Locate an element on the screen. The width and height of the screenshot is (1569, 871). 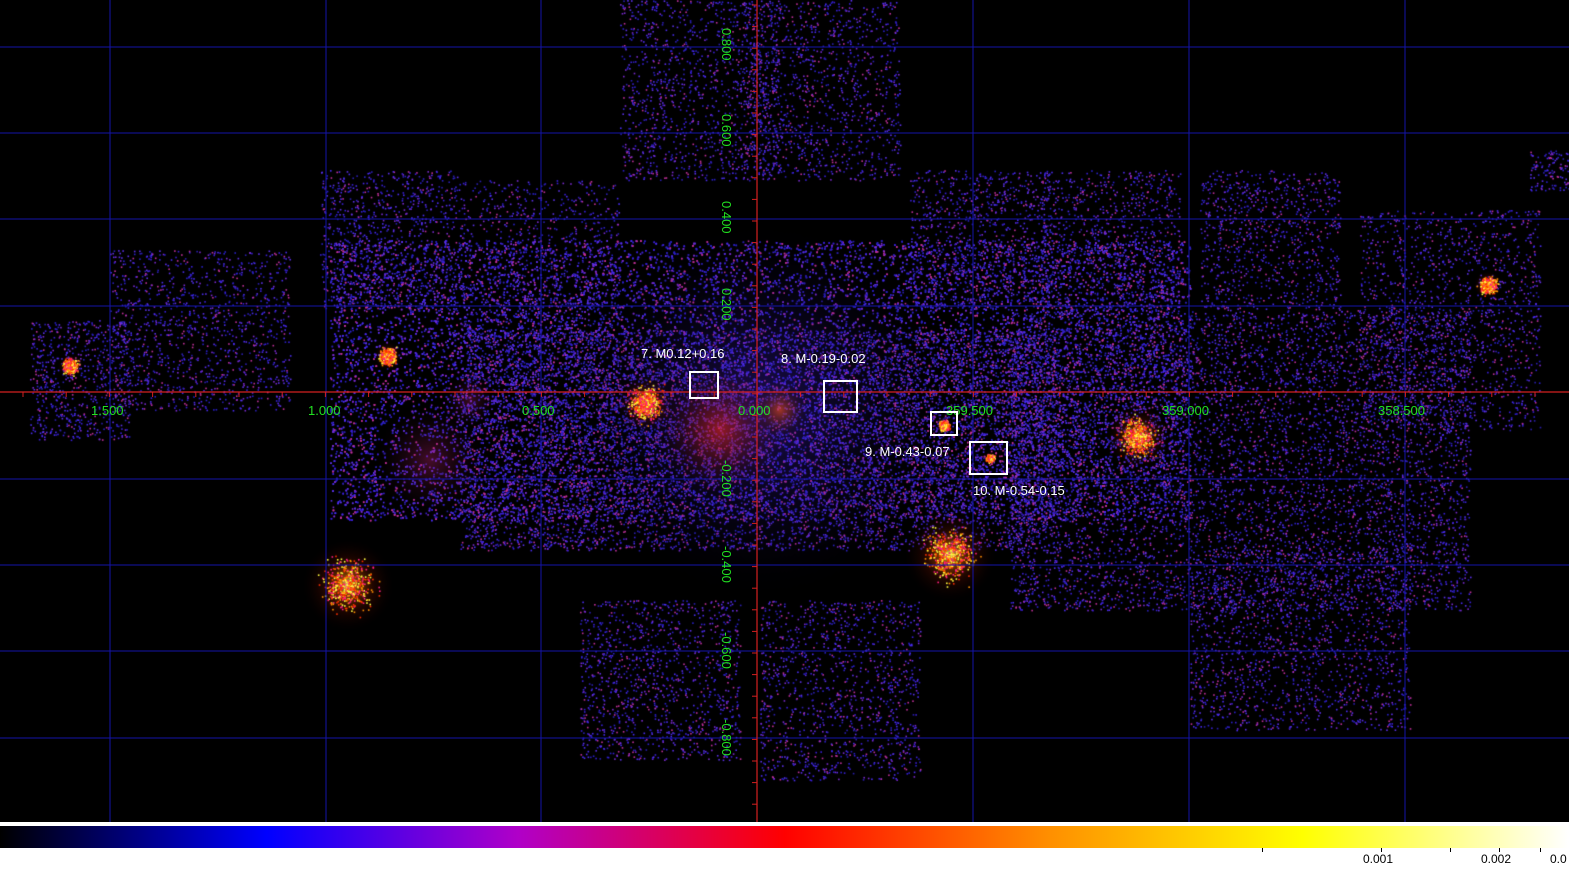
colorbar-panel: 0.001 0.002 0.0 is located at coordinates (784, 846).